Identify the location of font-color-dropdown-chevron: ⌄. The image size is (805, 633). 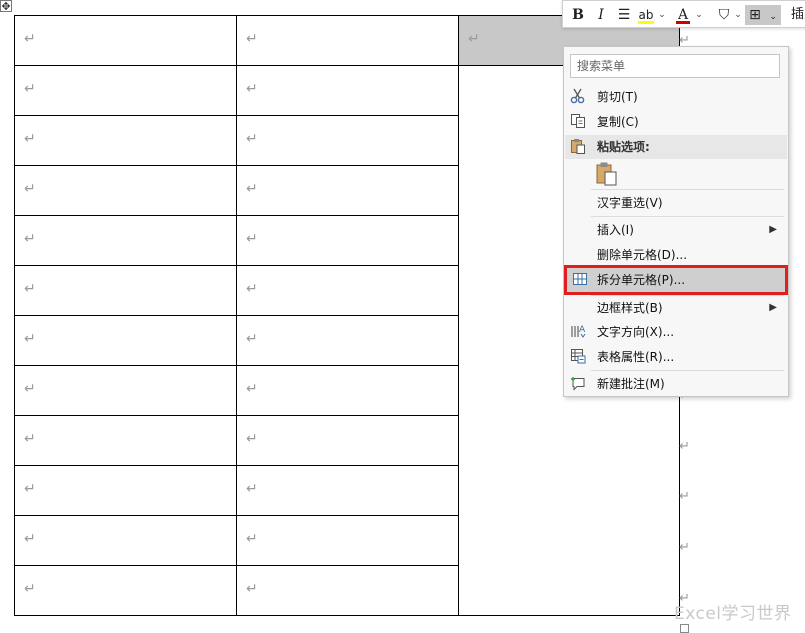
(699, 15).